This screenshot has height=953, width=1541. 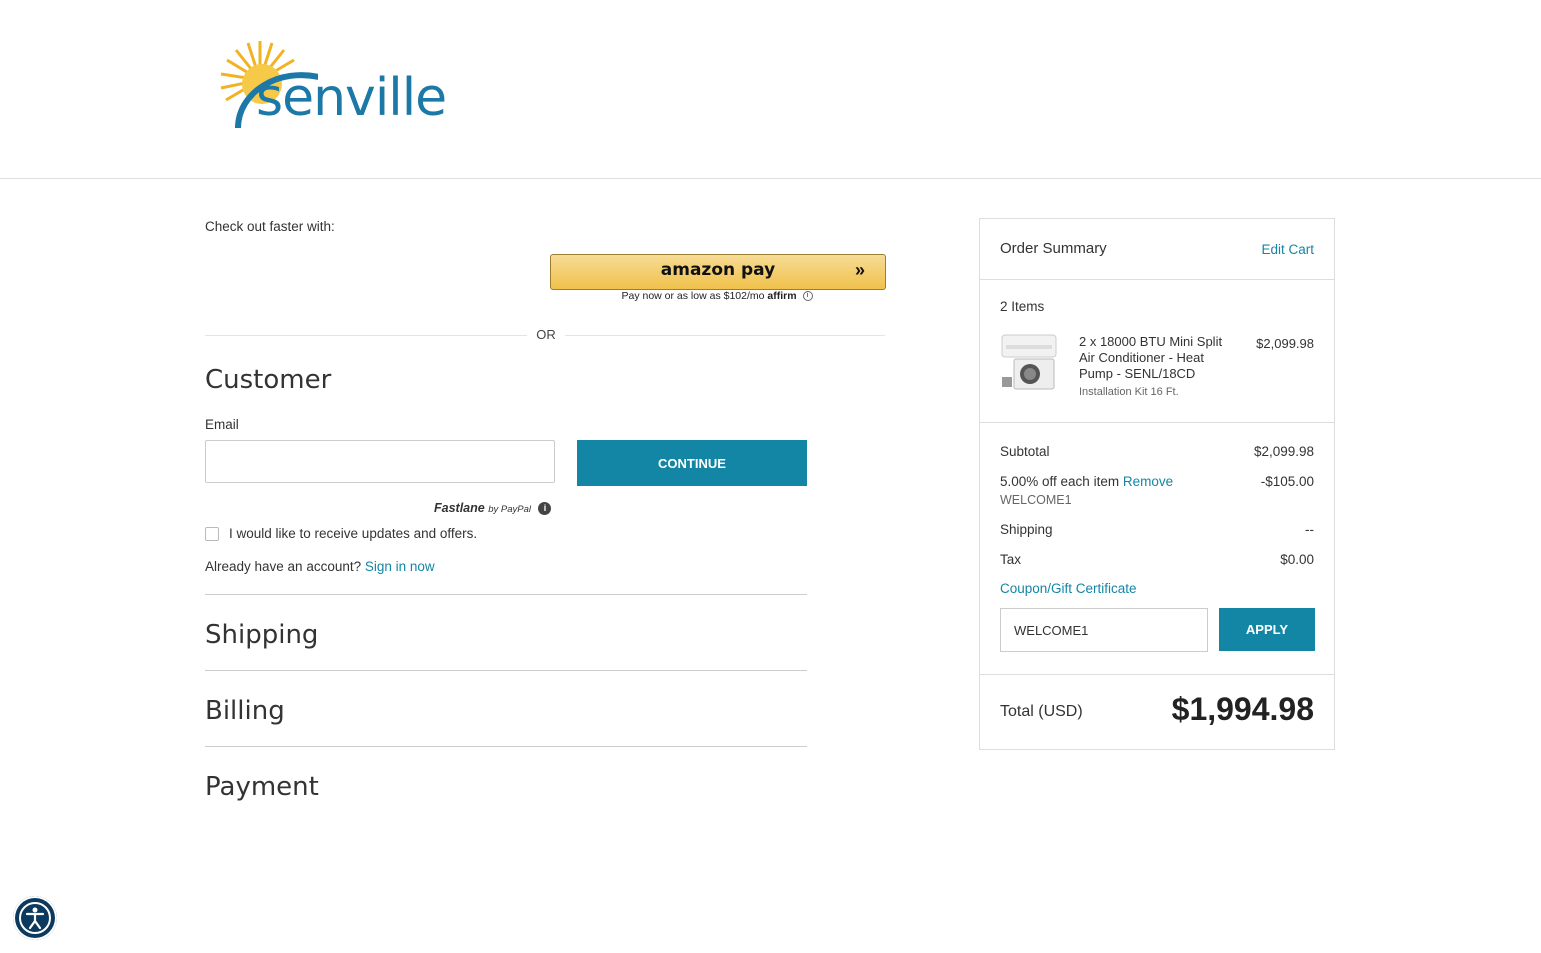 What do you see at coordinates (459, 508) in the screenshot?
I see `fastlane-label: Fastlane` at bounding box center [459, 508].